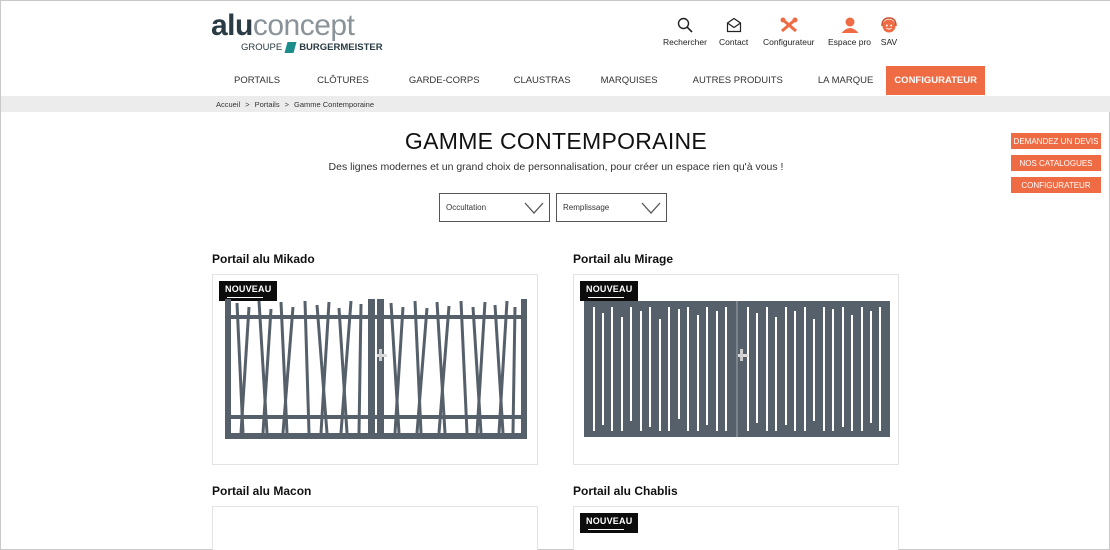 This screenshot has height=550, width=1110. Describe the element at coordinates (789, 25) in the screenshot. I see `tools-icon` at that location.